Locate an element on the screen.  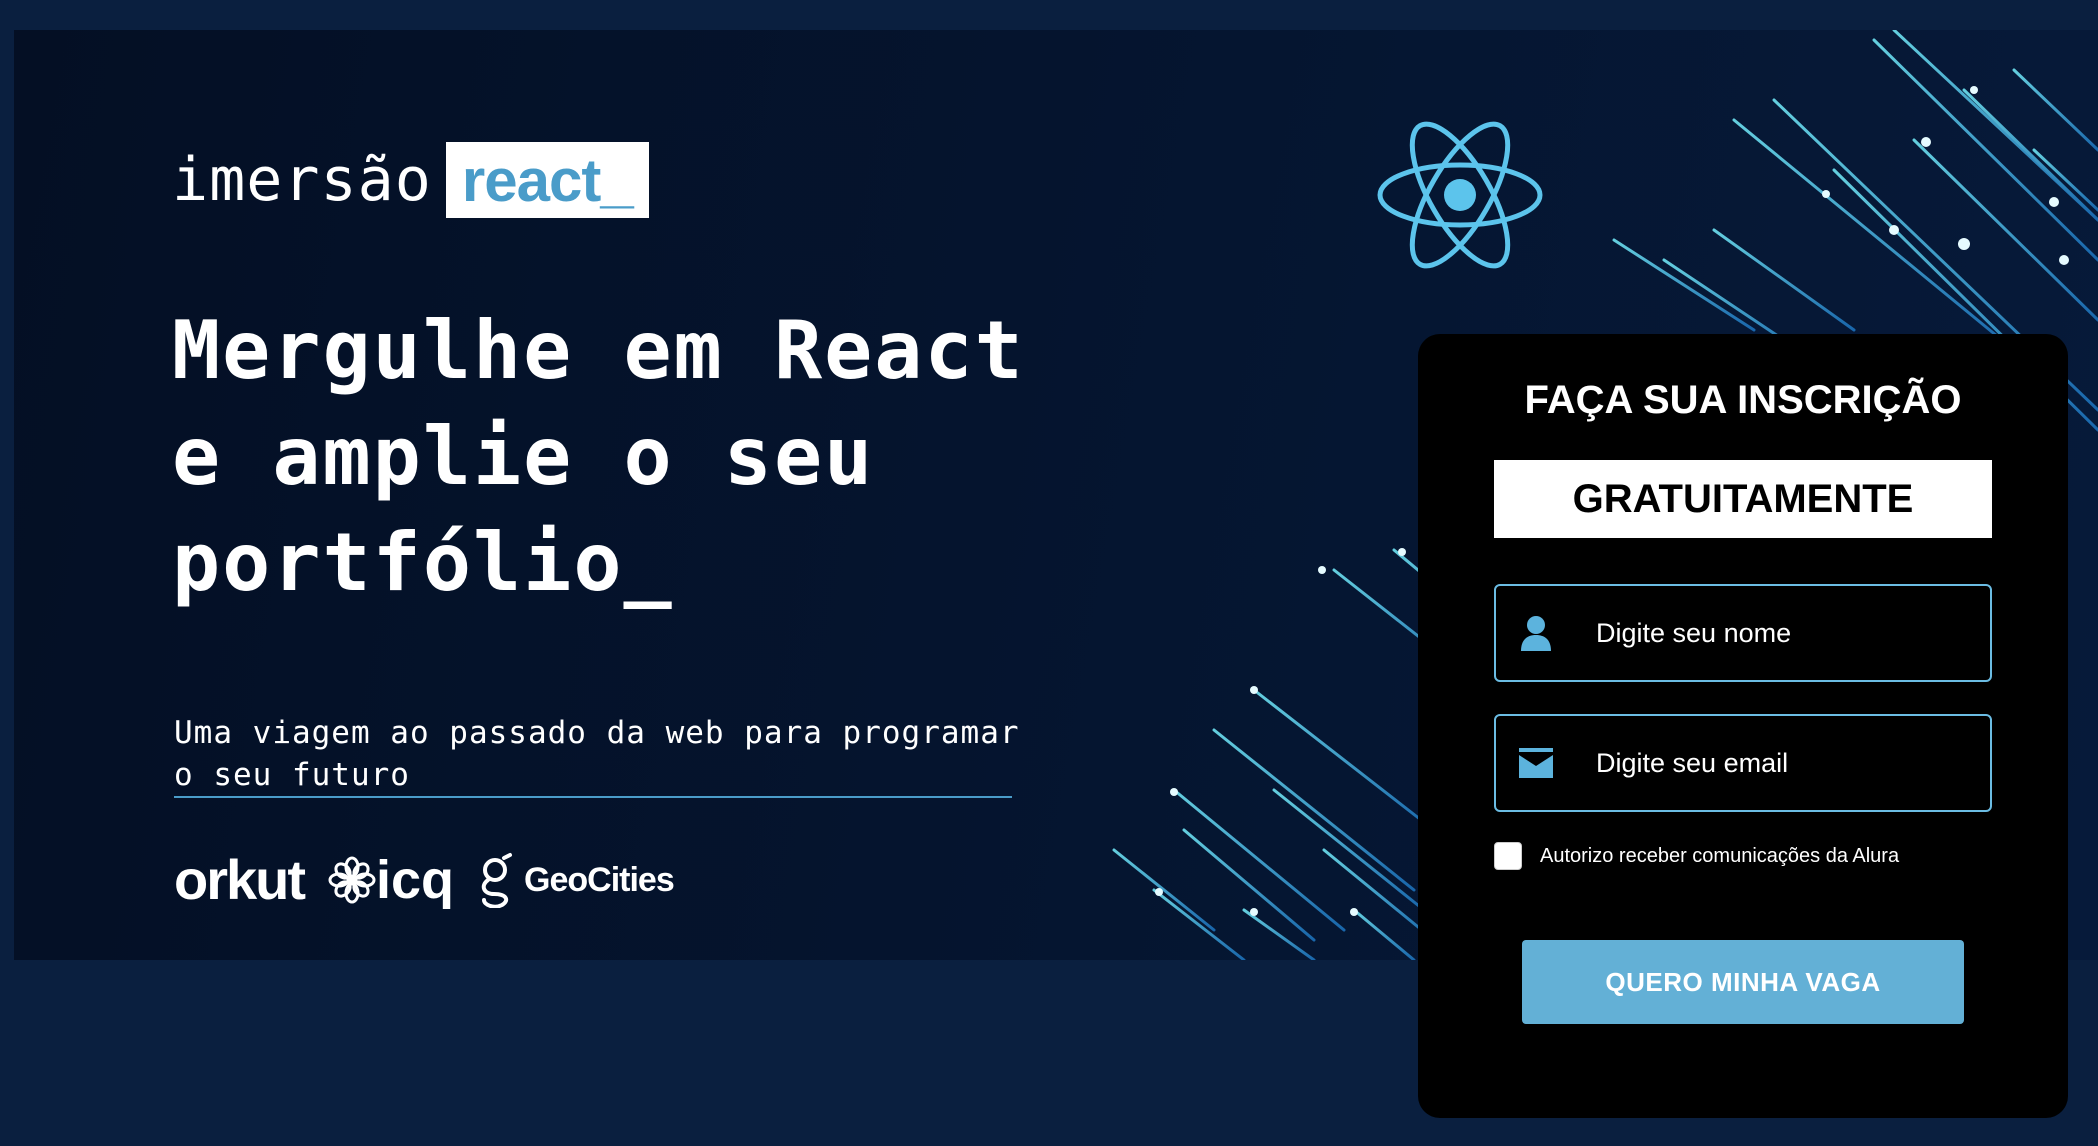
name-field is located at coordinates (1743, 633).